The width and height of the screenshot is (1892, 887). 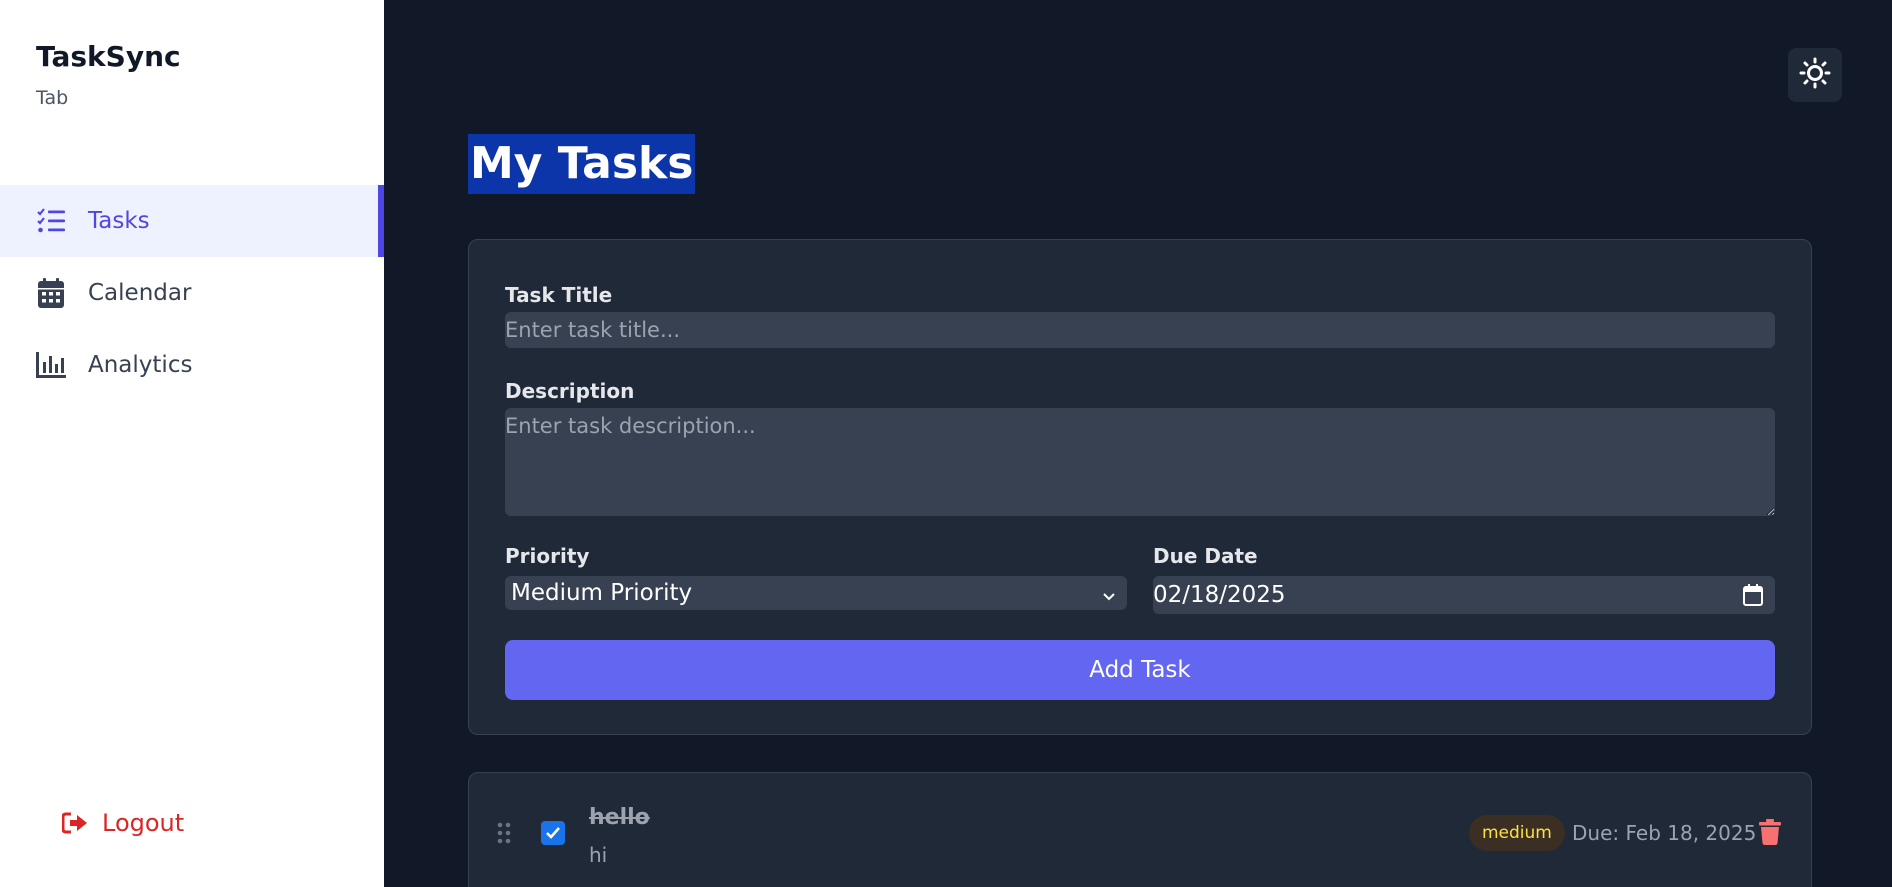 What do you see at coordinates (108, 74) in the screenshot?
I see `brand: TaskSync Tab` at bounding box center [108, 74].